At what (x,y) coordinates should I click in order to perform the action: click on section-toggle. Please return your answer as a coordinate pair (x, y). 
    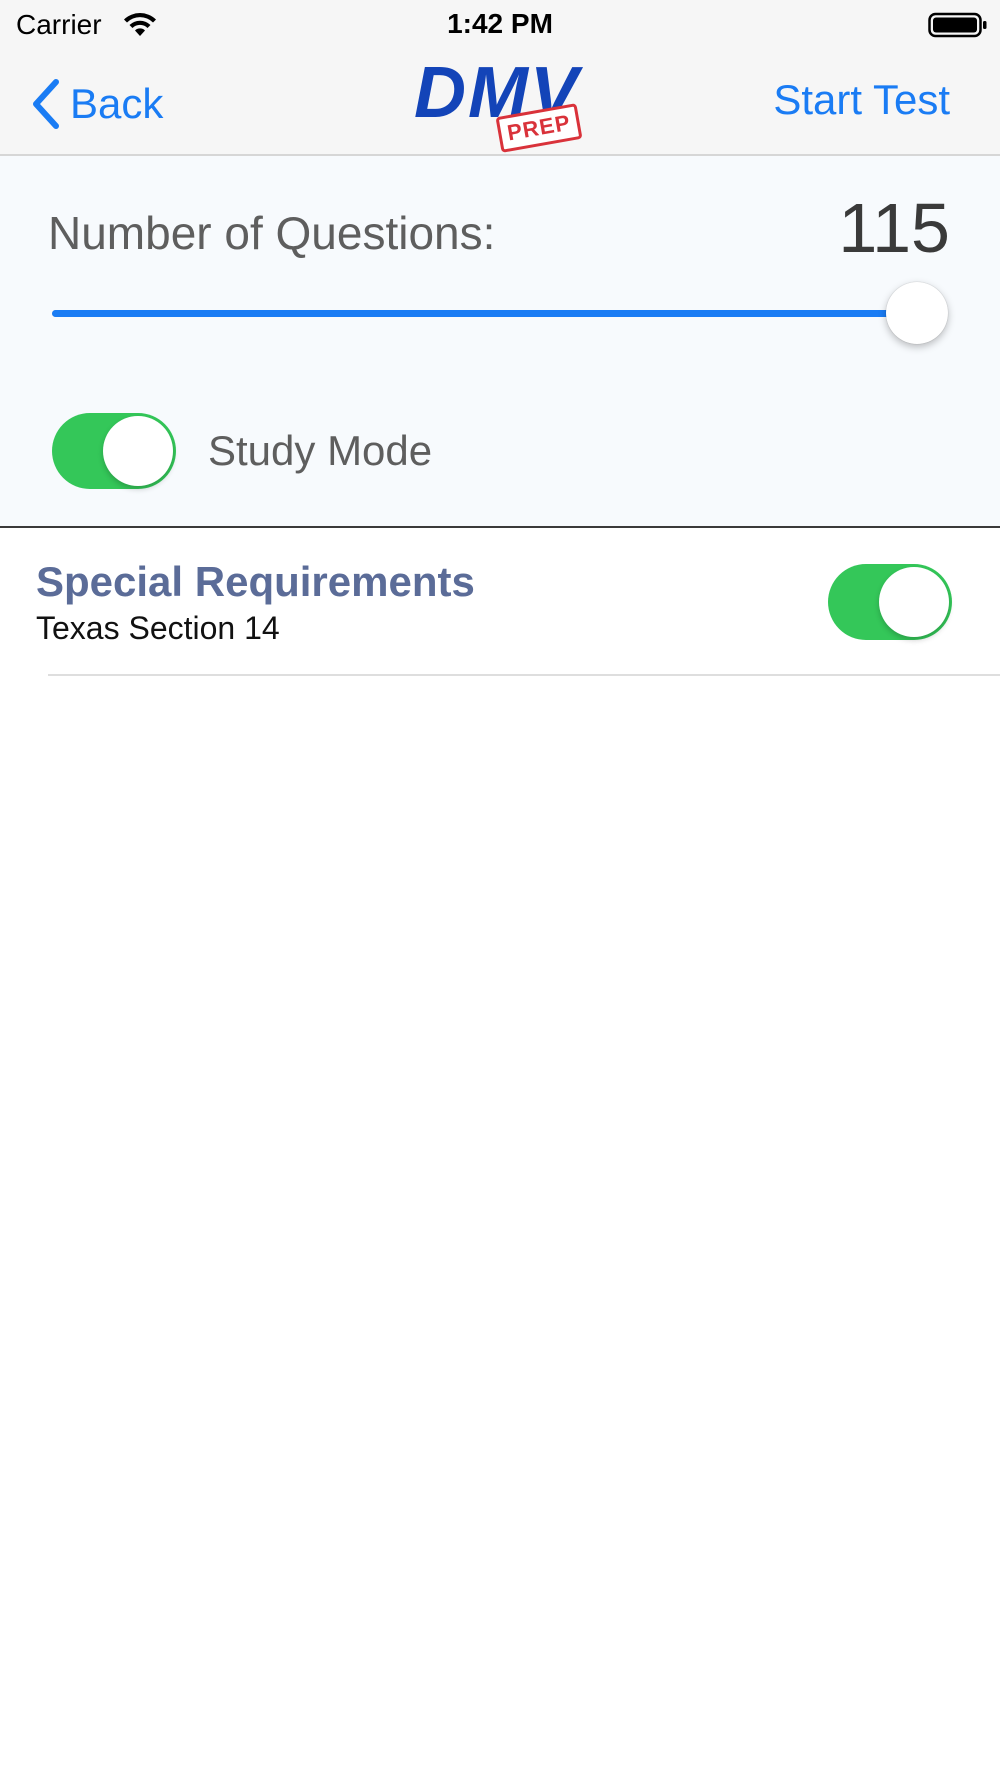
    Looking at the image, I should click on (890, 602).